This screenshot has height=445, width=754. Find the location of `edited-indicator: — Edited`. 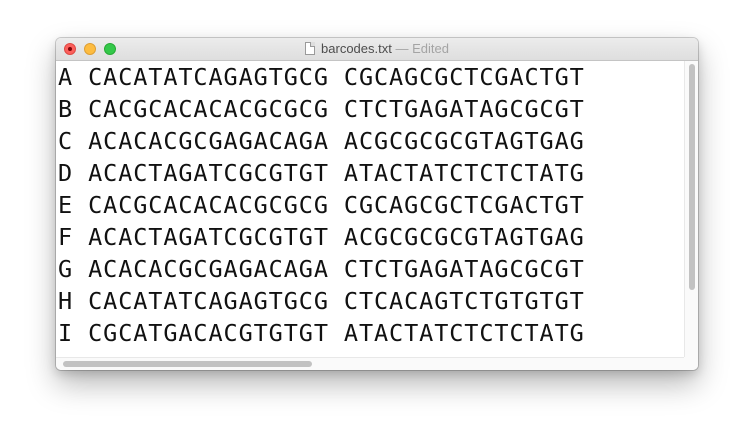

edited-indicator: — Edited is located at coordinates (420, 48).